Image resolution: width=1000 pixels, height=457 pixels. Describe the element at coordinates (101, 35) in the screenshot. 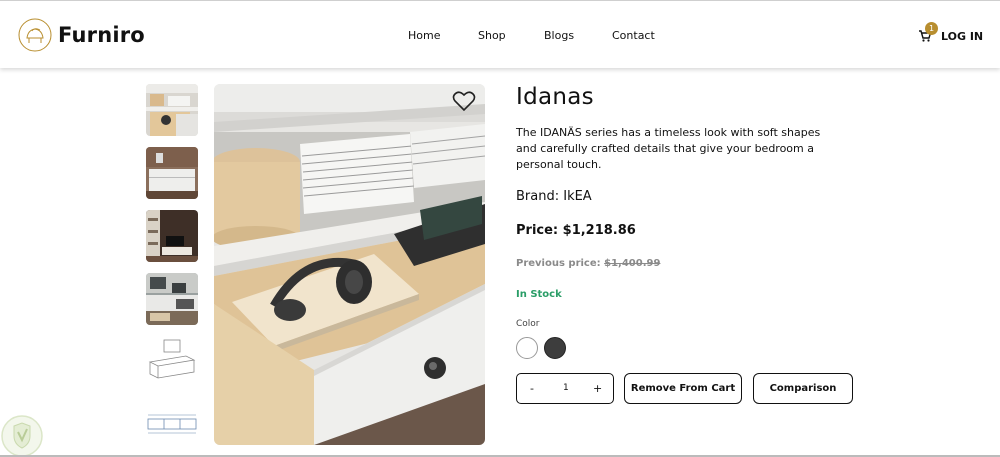

I see `brand-name: Furniro` at that location.